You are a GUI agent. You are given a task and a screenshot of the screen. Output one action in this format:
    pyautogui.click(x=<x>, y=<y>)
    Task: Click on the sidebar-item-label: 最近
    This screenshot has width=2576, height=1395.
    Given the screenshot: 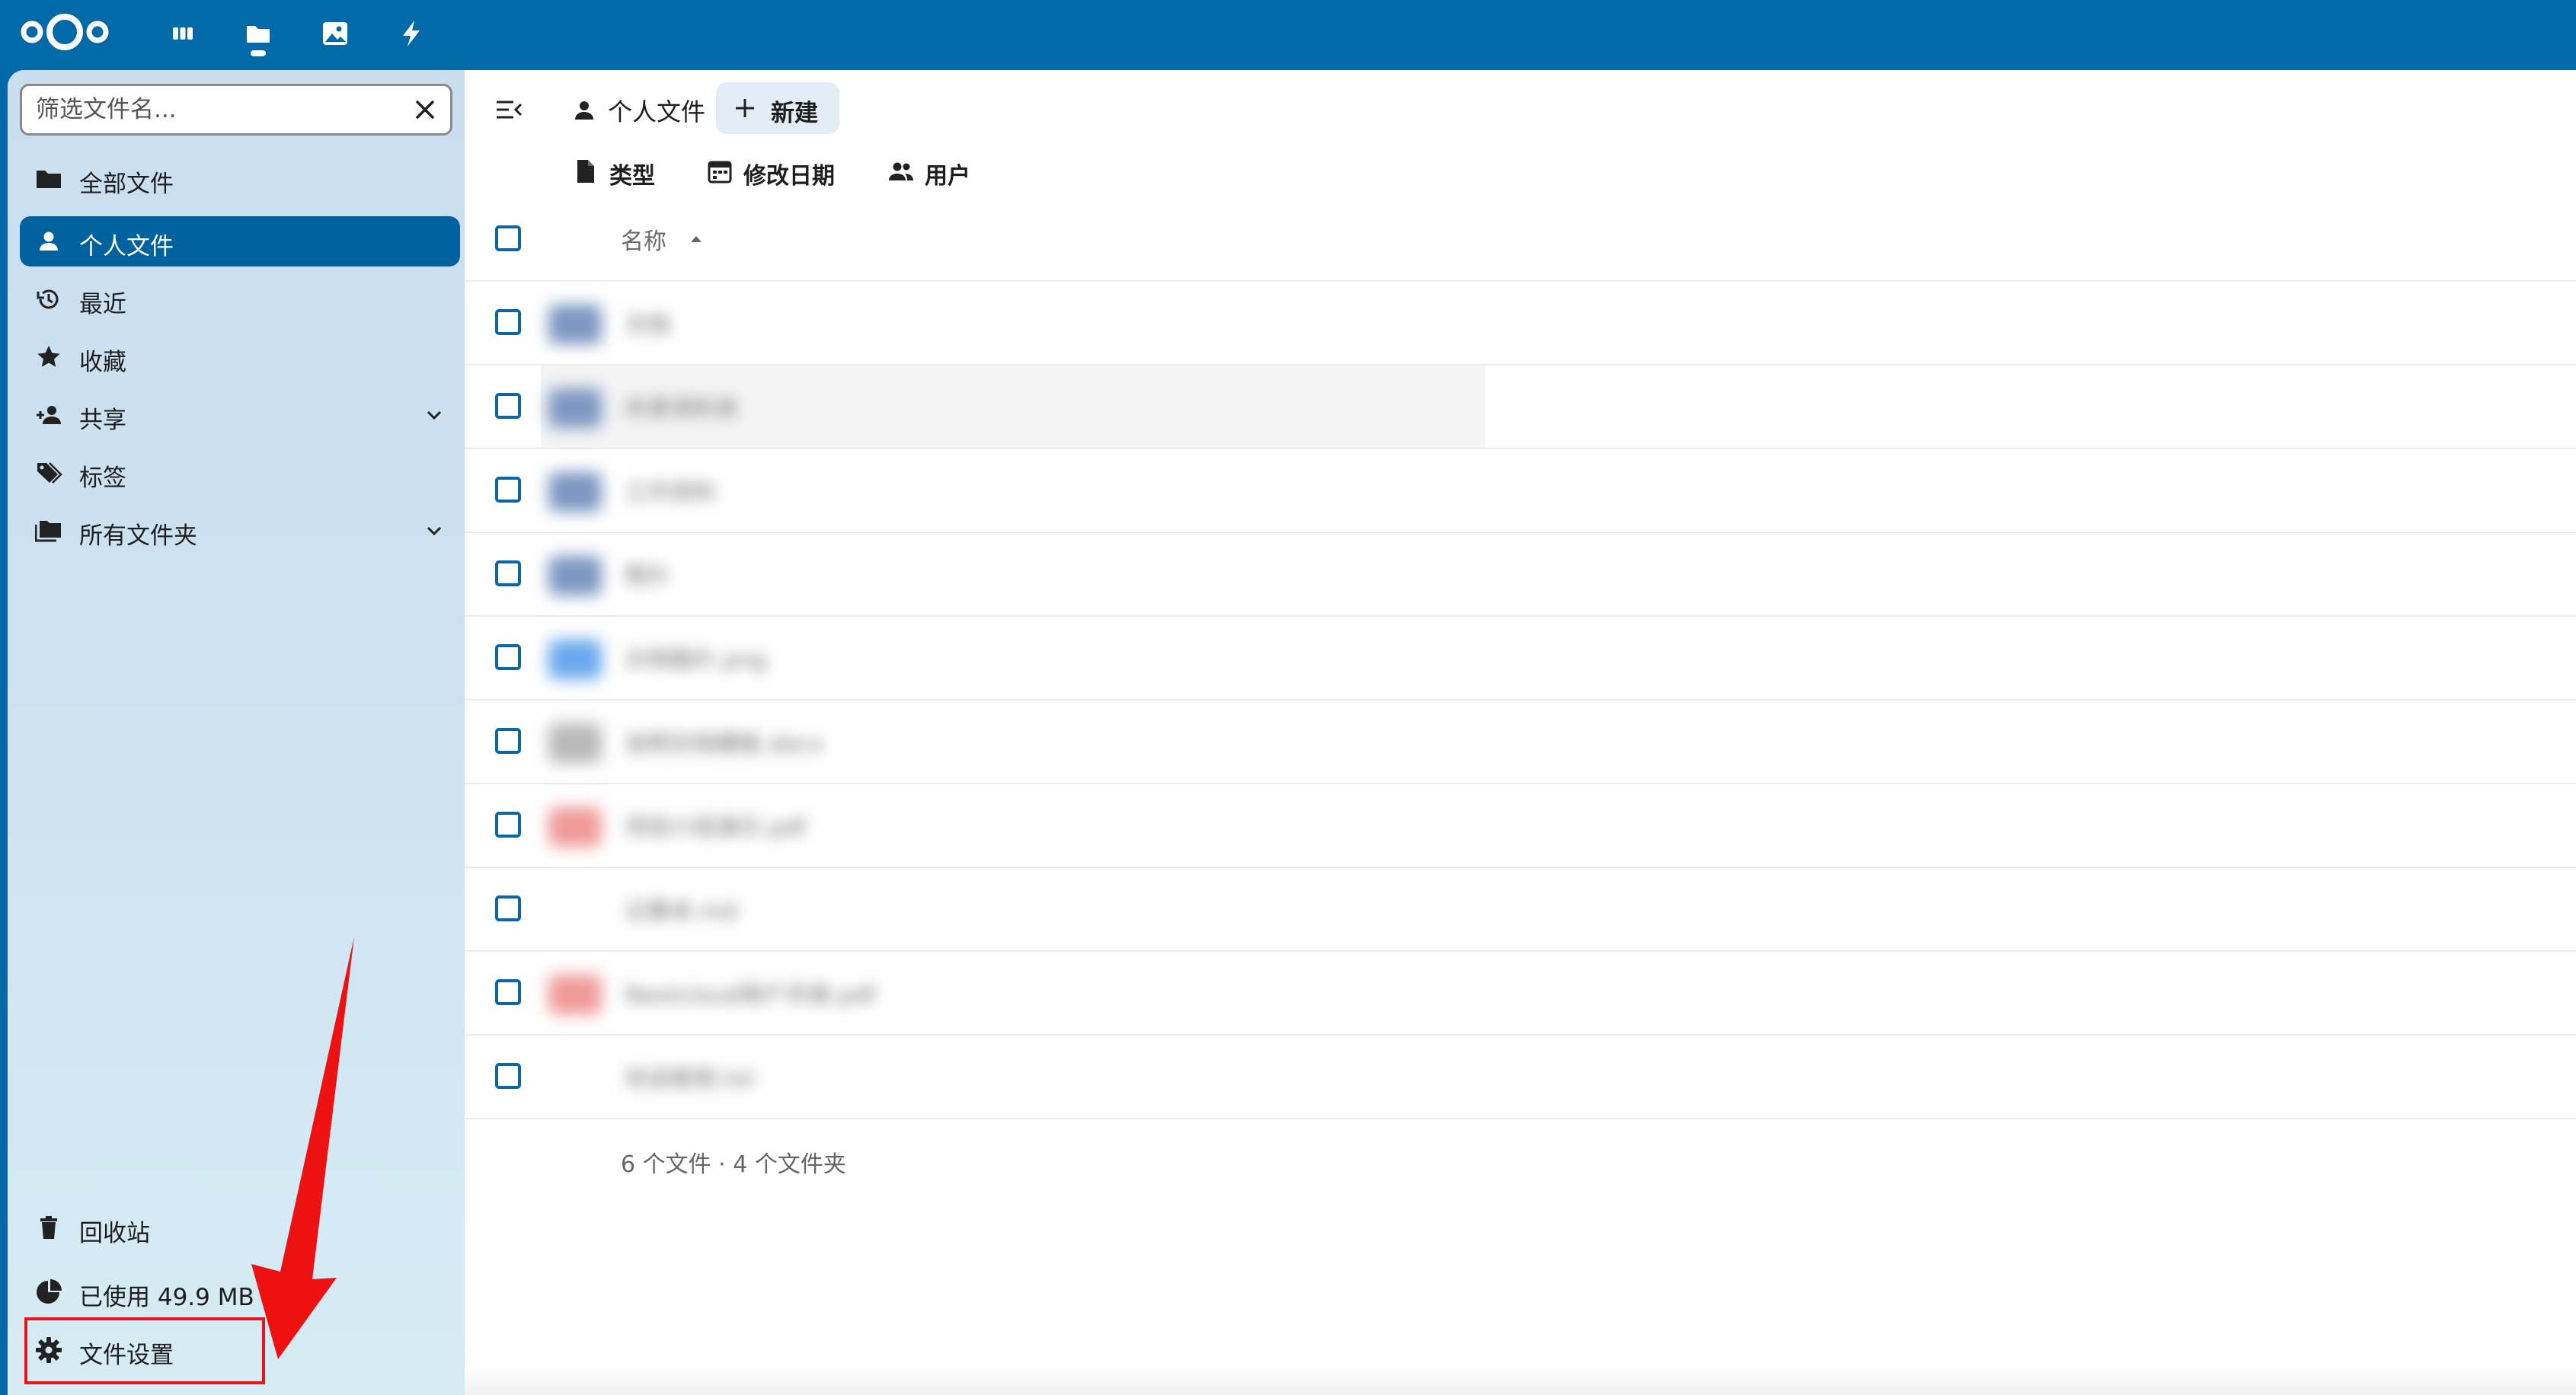 What is the action you would take?
    pyautogui.click(x=102, y=304)
    